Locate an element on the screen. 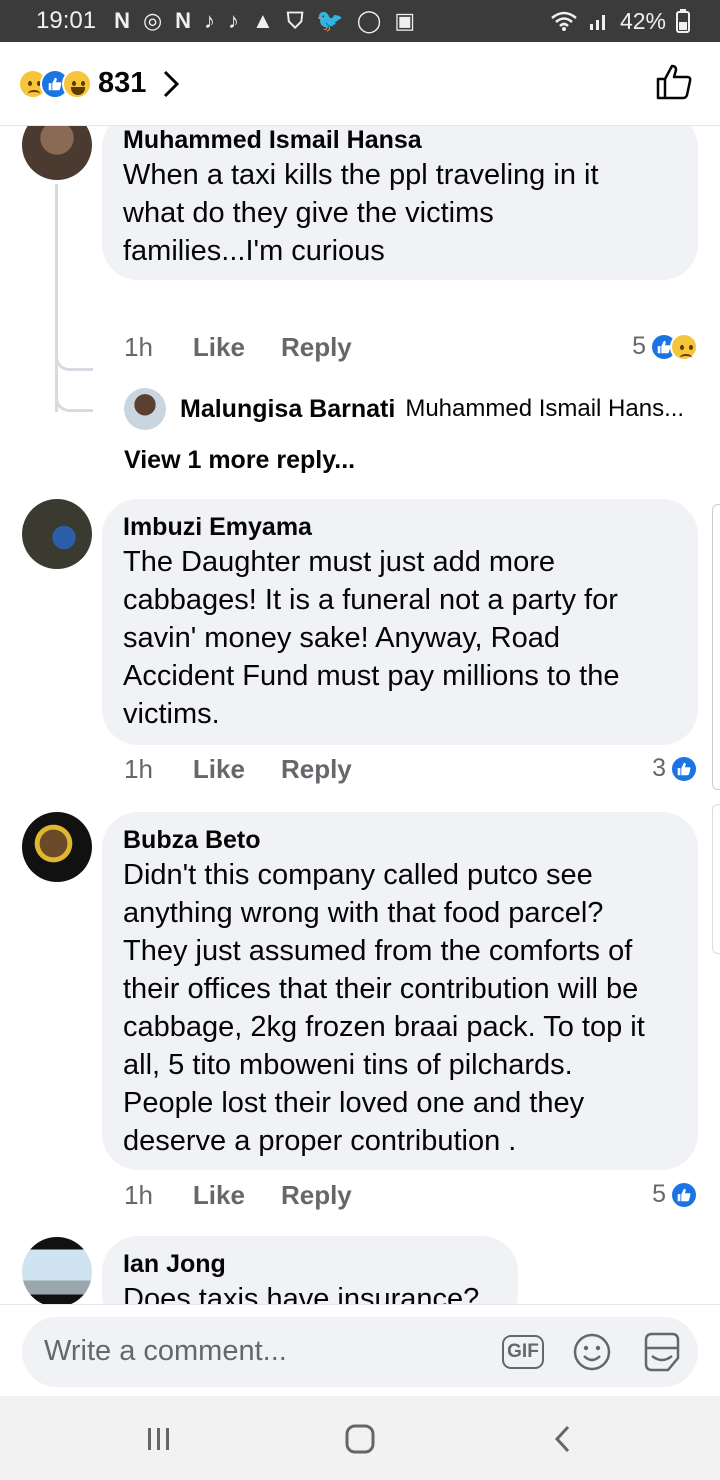 The image size is (720, 1480). comment-author: Imbuzi Emyama is located at coordinates (399, 527).